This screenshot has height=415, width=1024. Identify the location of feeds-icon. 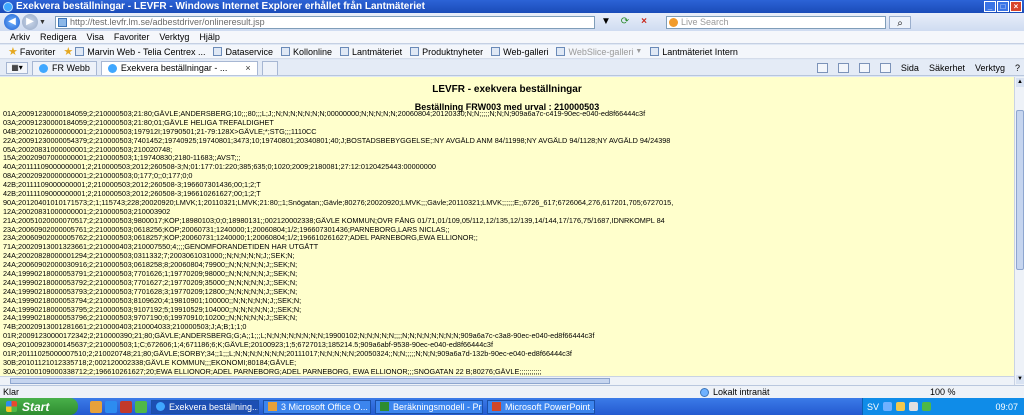
(843, 68).